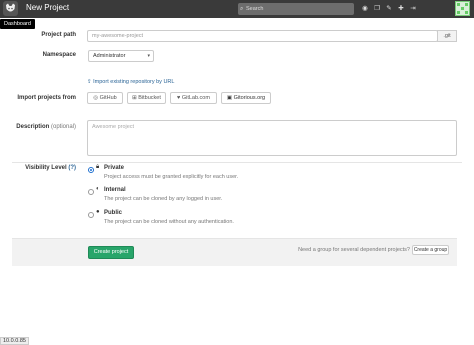 This screenshot has width=474, height=345. What do you see at coordinates (96, 98) in the screenshot?
I see `github-icon: ◎` at bounding box center [96, 98].